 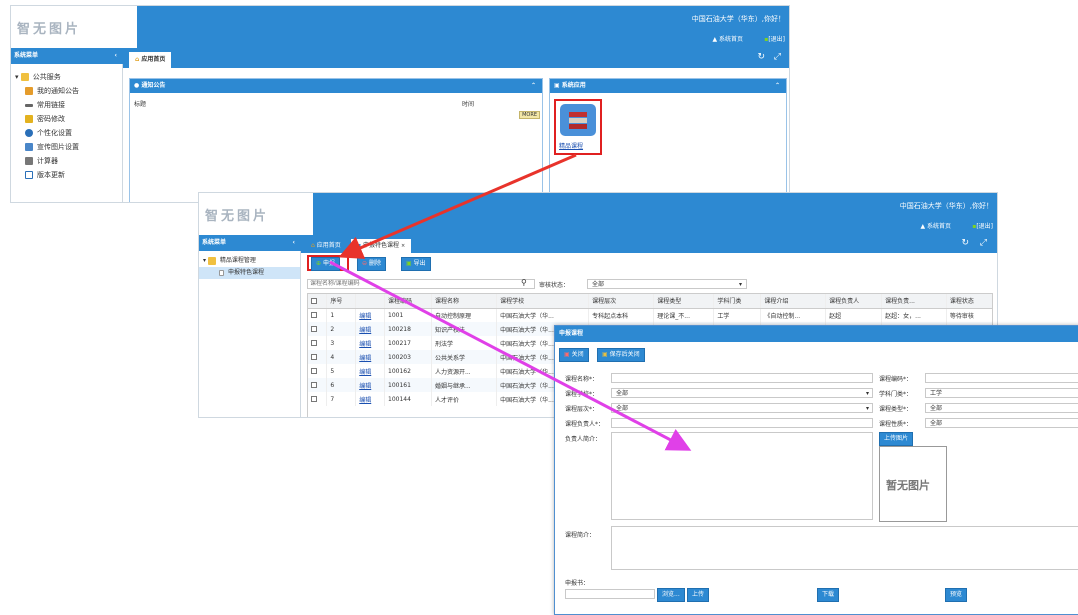 I want to click on magenta-arrow, so click(x=510, y=355).